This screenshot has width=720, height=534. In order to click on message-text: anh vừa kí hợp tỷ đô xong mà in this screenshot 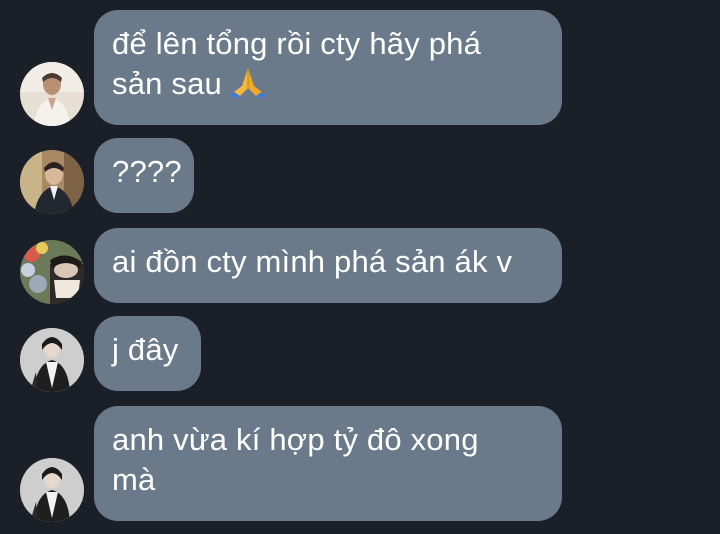, I will do `click(295, 459)`.